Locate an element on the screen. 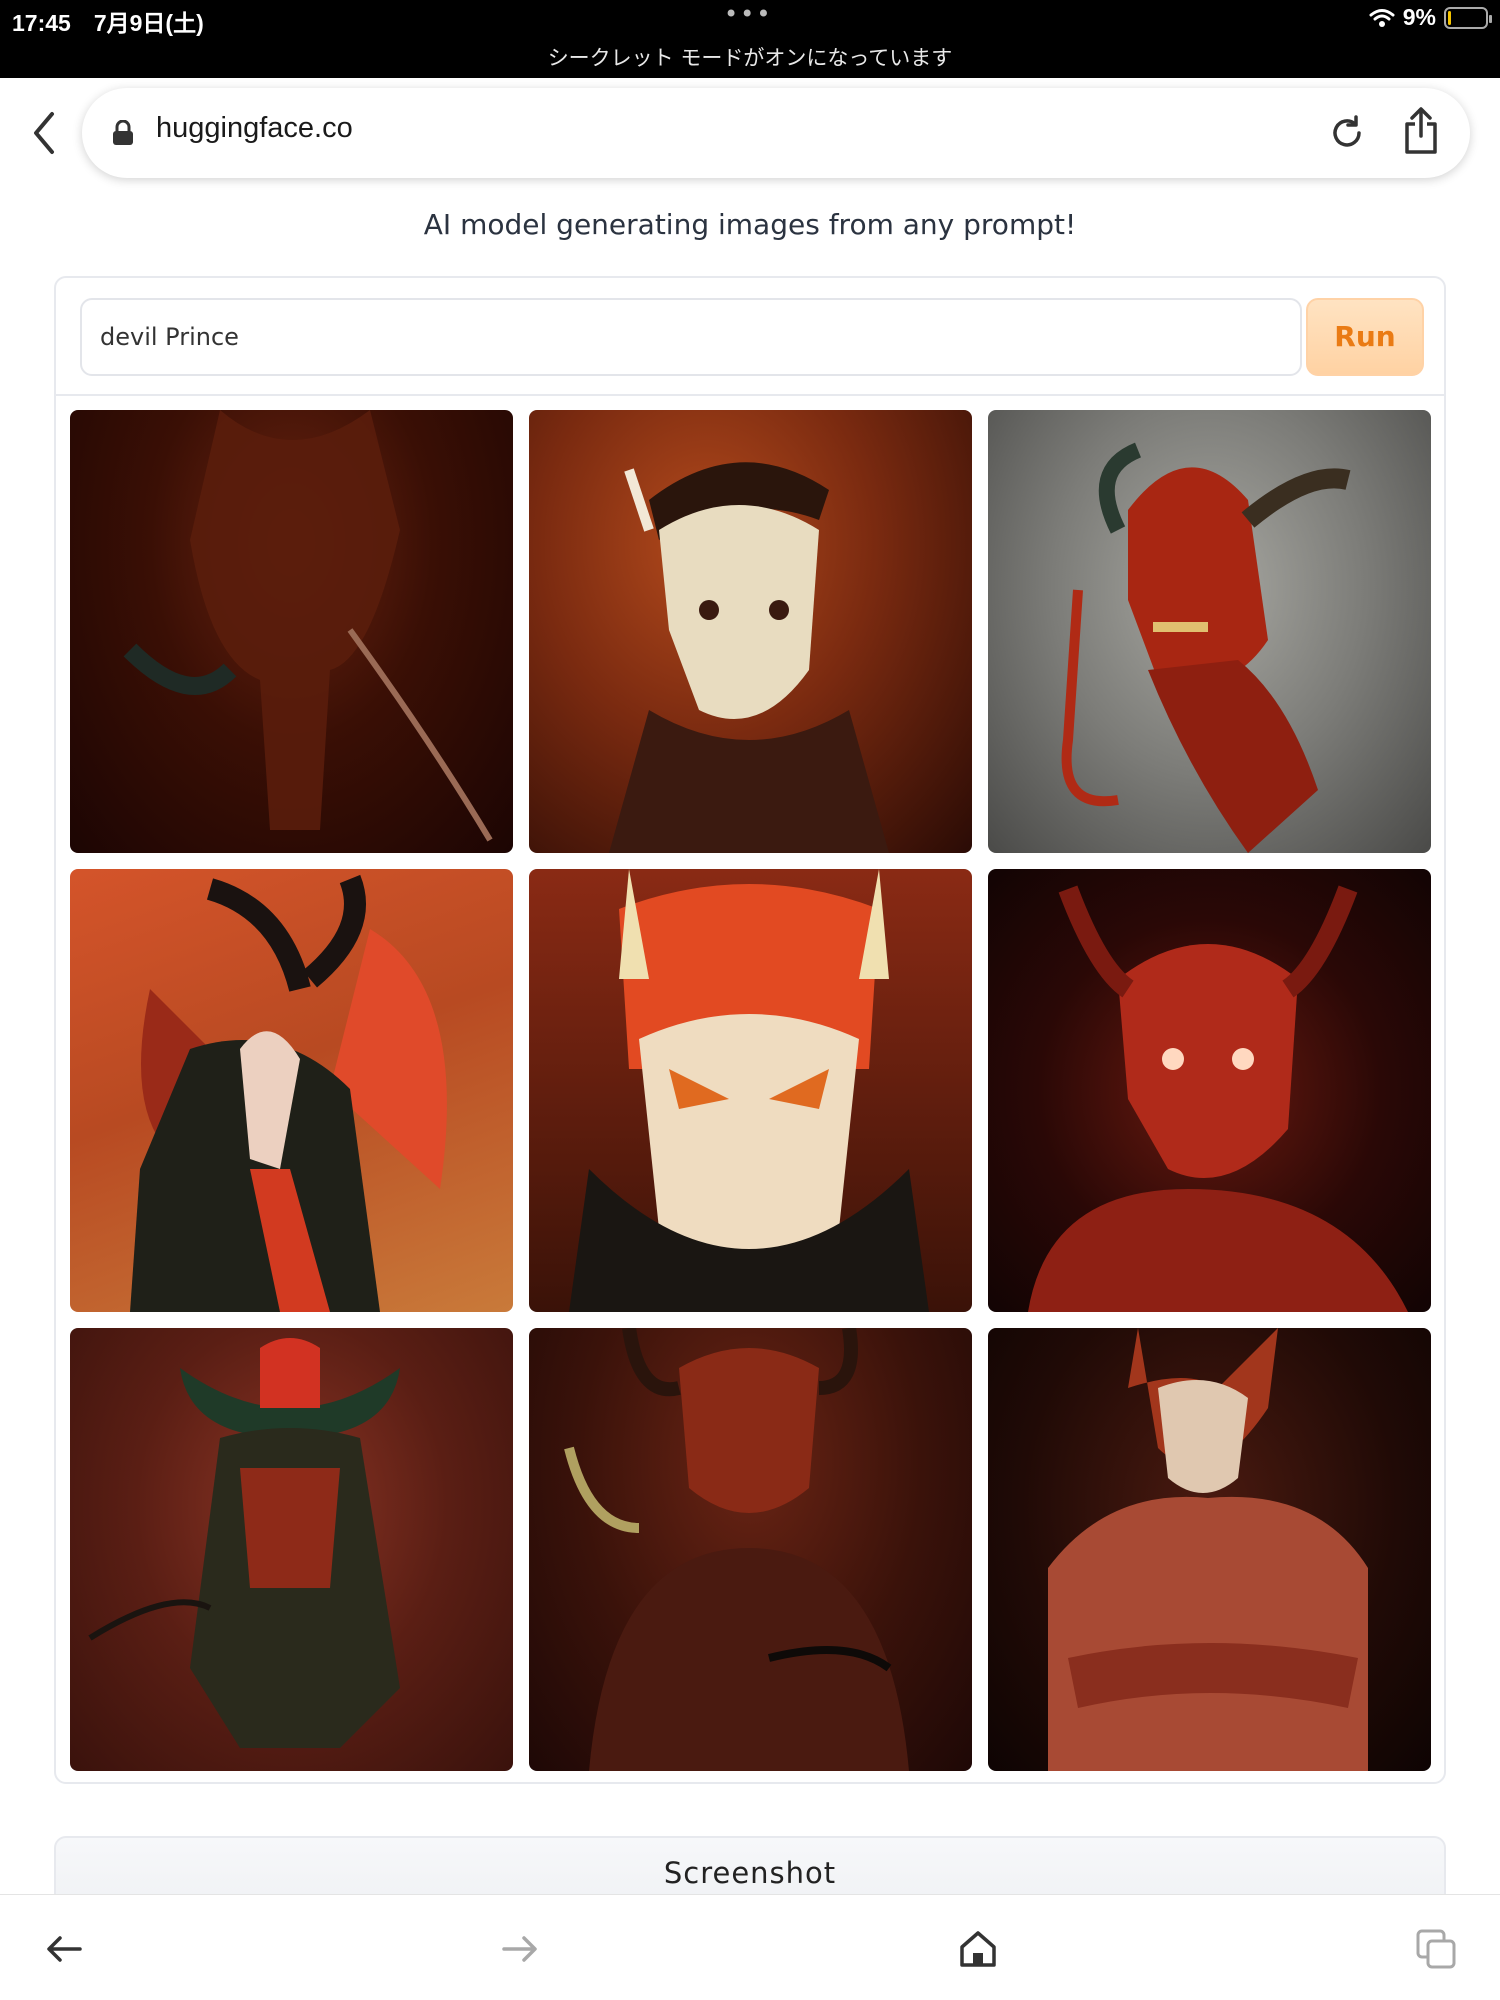 This screenshot has height=2000, width=1500. devil-figure-shape is located at coordinates (308, 626).